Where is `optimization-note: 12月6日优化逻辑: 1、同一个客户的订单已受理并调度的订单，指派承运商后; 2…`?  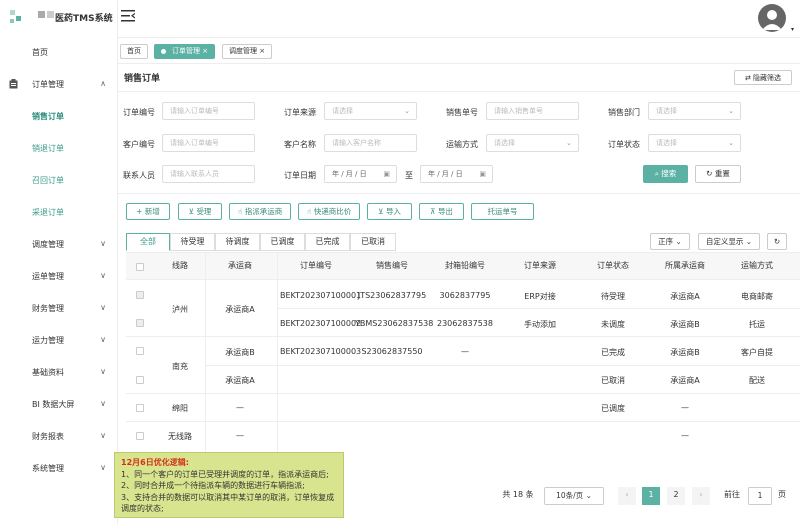
optimization-note: 12月6日优化逻辑: 1、同一个客户的订单已受理并调度的订单，指派承运商后; 2… is located at coordinates (229, 485).